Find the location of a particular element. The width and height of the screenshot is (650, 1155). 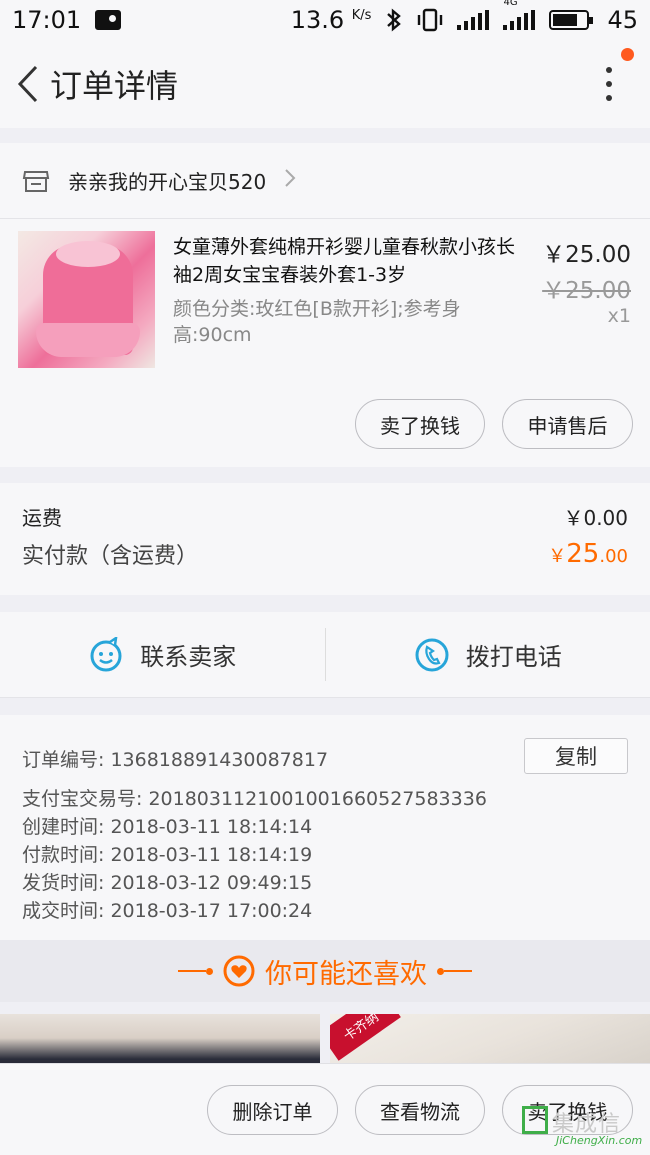

fee-summary: 运费 ￥0.00 实付款（含运费） ￥25.00 is located at coordinates (325, 539).